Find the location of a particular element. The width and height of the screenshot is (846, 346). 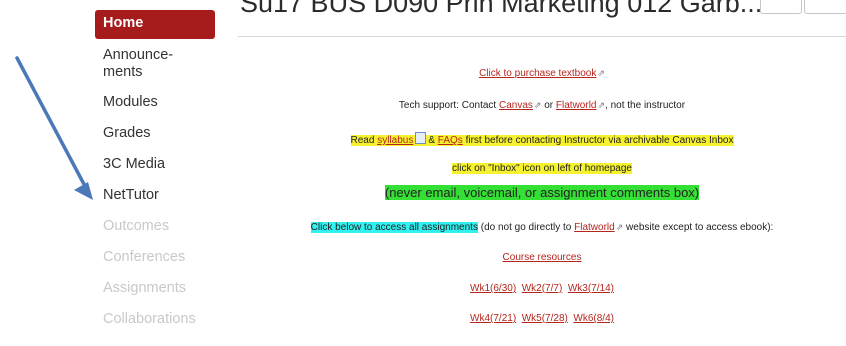

access-mid-text: (do not go directly to is located at coordinates (526, 227).